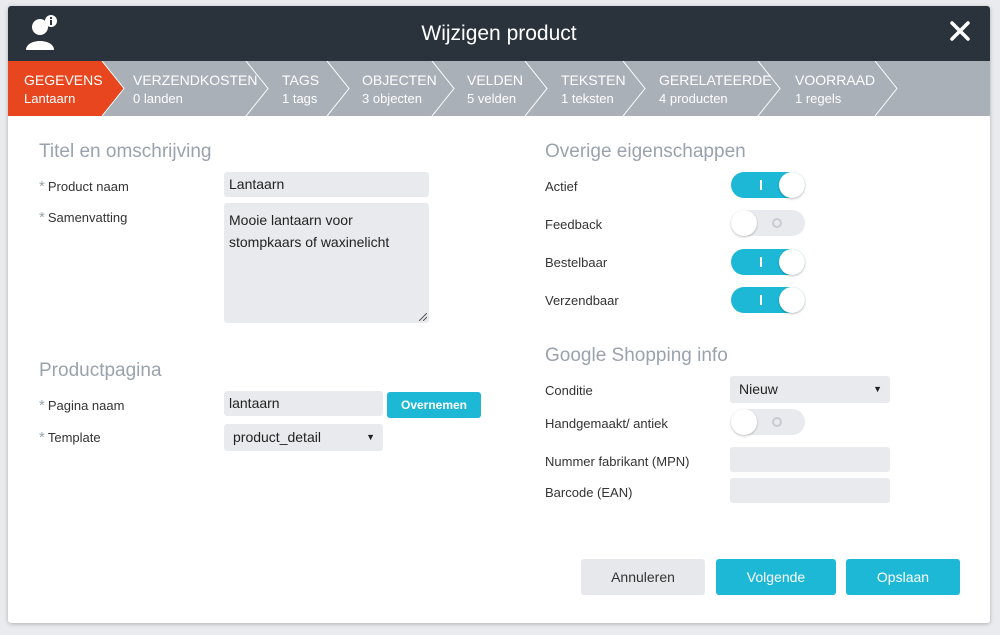  I want to click on step-sub: 1 tags, so click(300, 98).